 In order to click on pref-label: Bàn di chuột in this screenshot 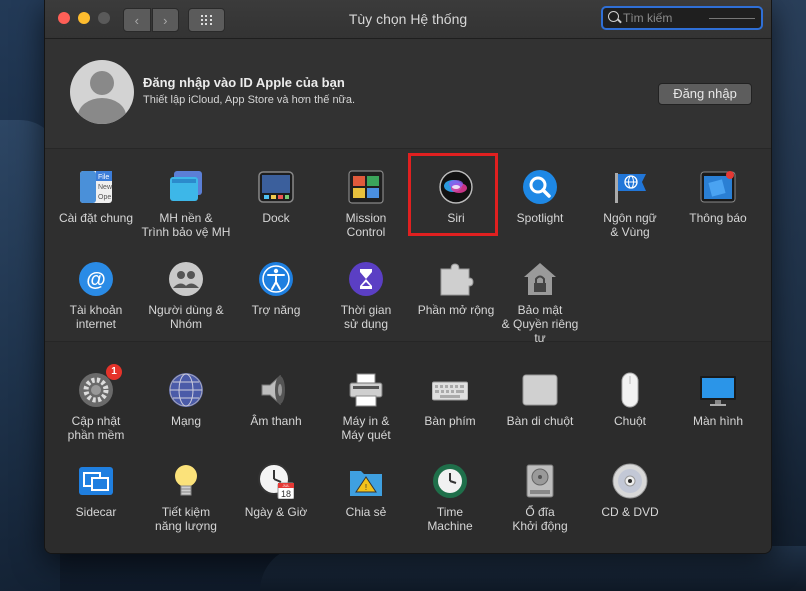, I will do `click(540, 421)`.